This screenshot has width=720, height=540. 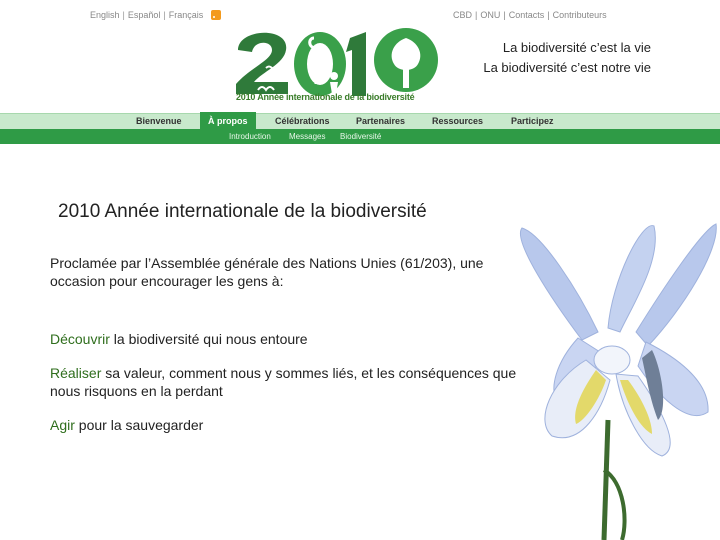 I want to click on sub-nav: Introduction Messages Biodiversité, so click(x=360, y=136).